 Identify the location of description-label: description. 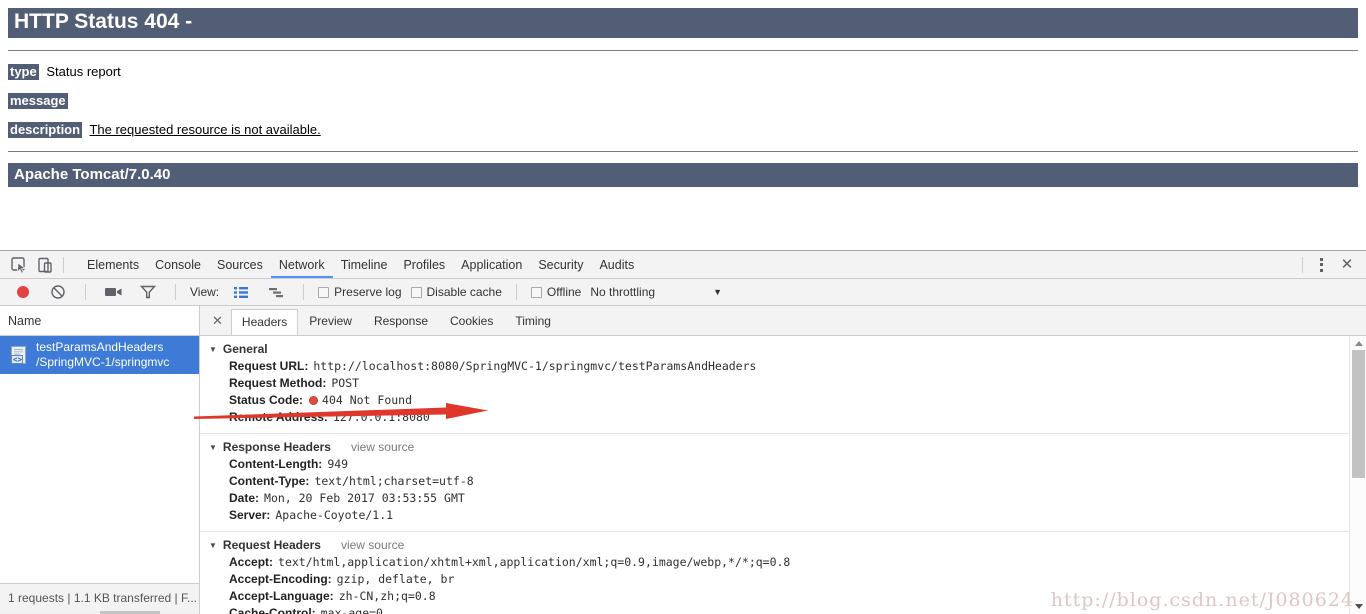
(45, 130).